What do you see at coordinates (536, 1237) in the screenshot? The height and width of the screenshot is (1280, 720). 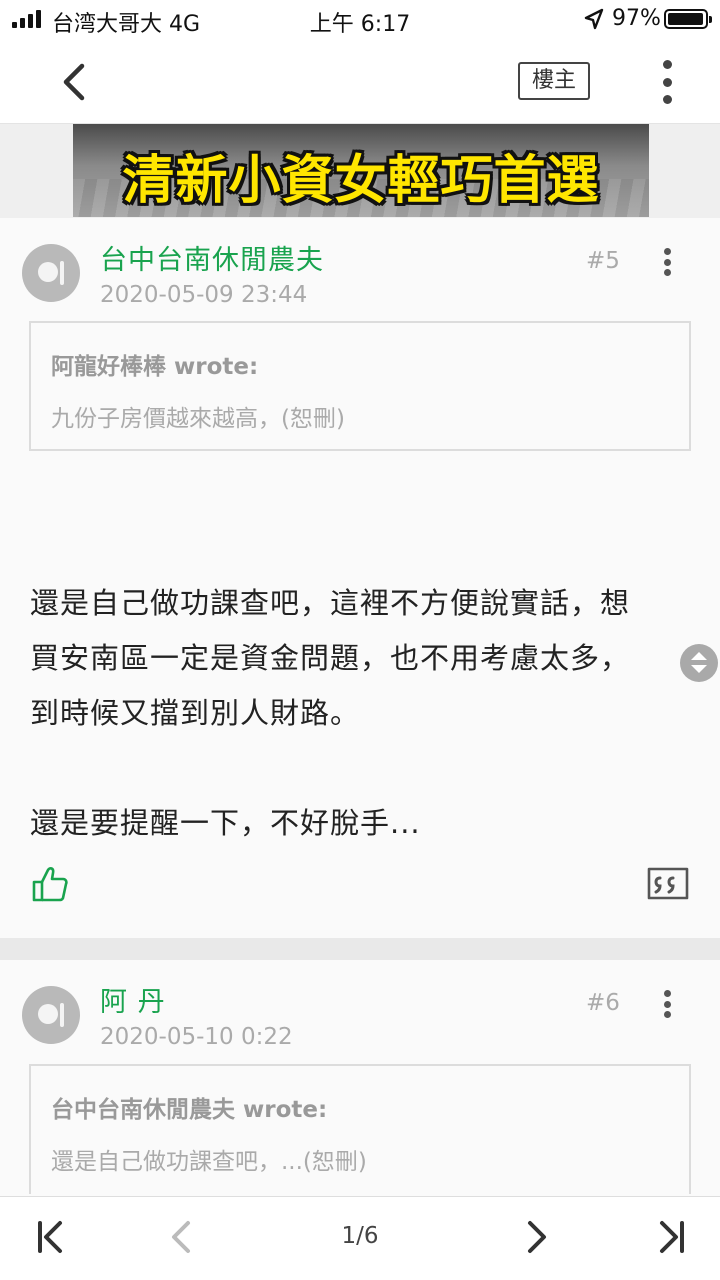 I see `next-page-icon` at bounding box center [536, 1237].